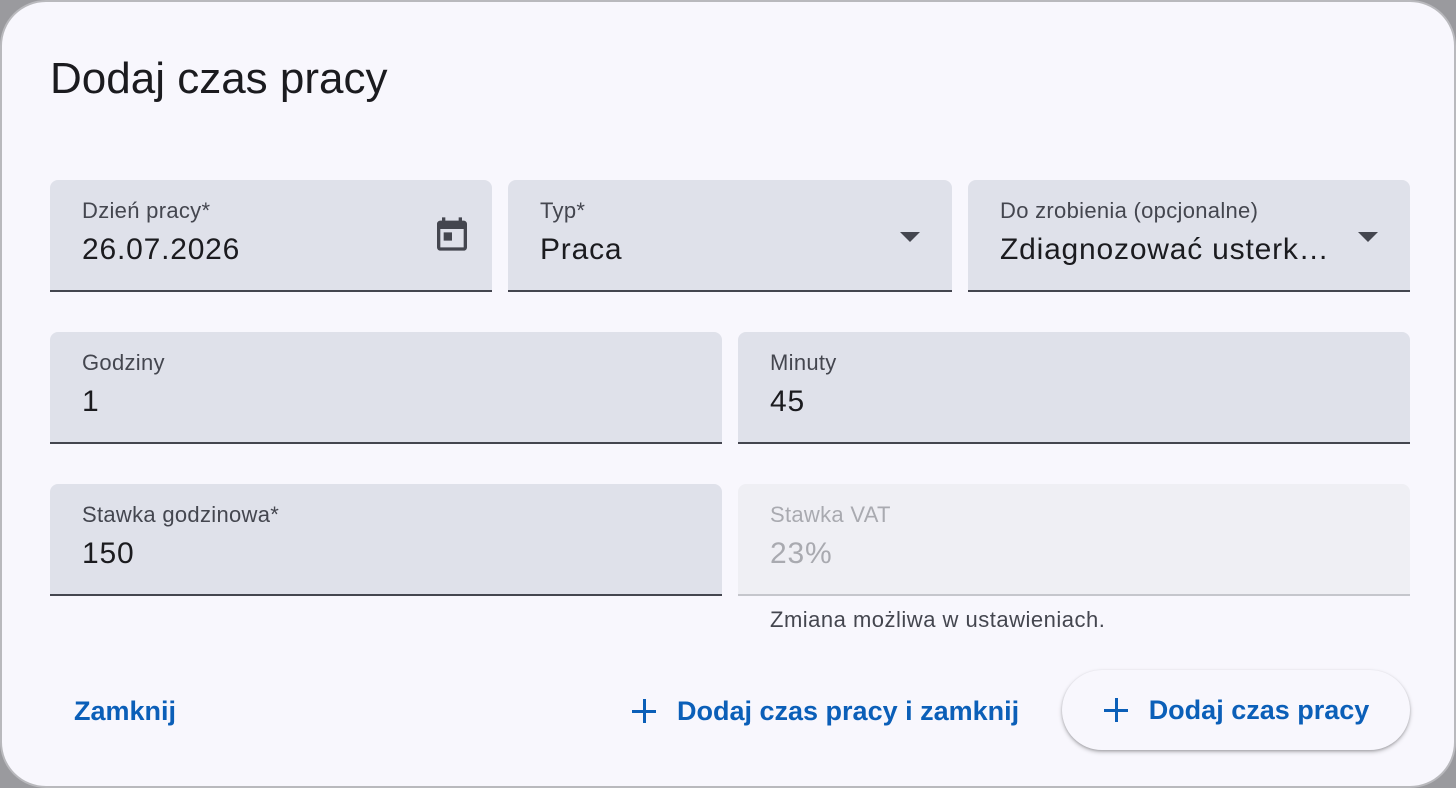  I want to click on add-work-time-button: Dodaj czas pracy, so click(1236, 710).